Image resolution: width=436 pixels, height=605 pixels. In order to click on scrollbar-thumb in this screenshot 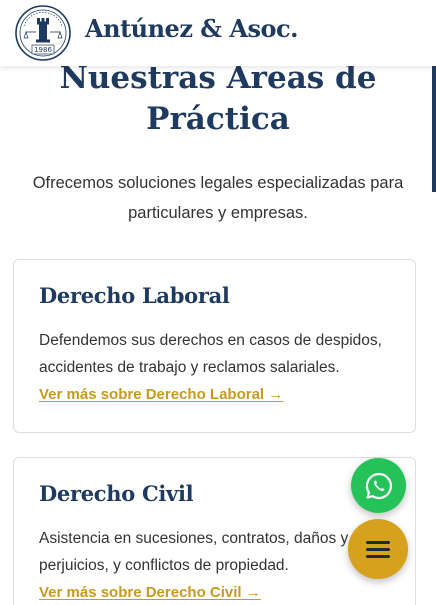, I will do `click(434, 129)`.